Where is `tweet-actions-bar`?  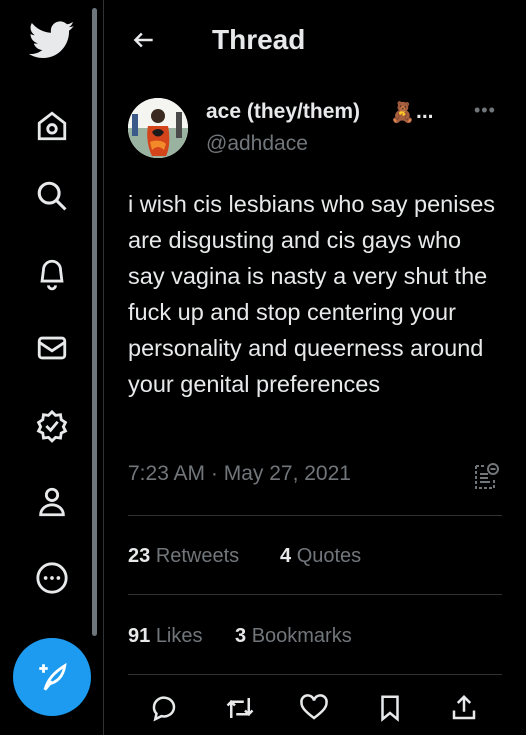 tweet-actions-bar is located at coordinates (315, 710).